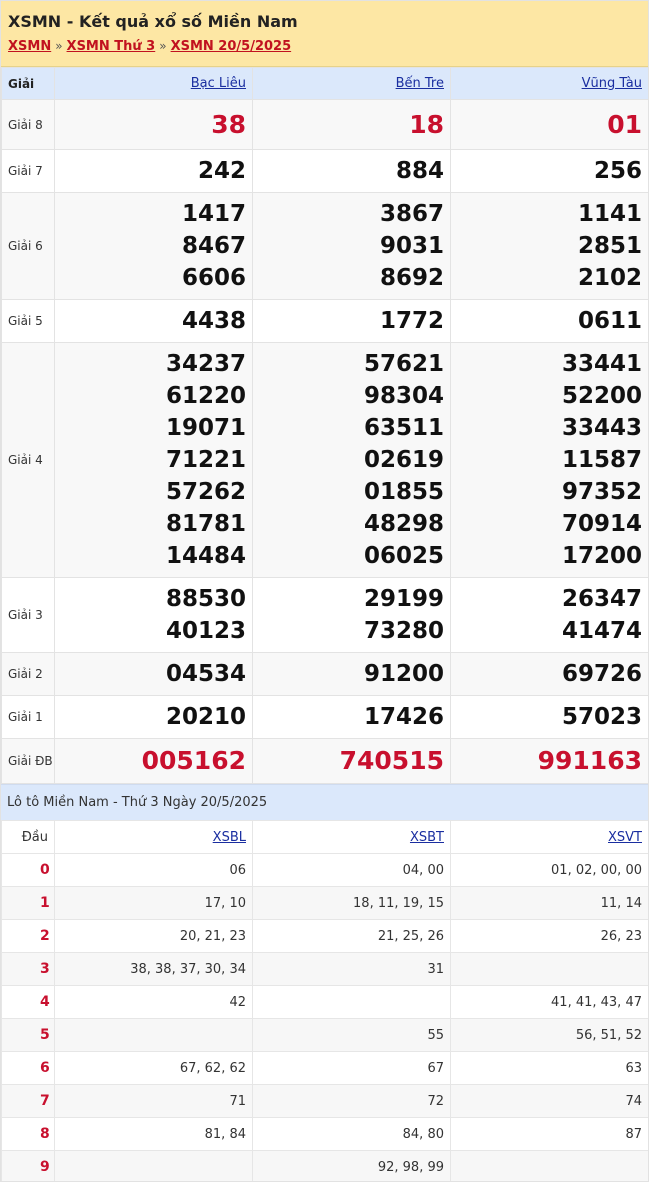 Image resolution: width=649 pixels, height=1182 pixels. I want to click on prize-value-cell: 242, so click(153, 171).